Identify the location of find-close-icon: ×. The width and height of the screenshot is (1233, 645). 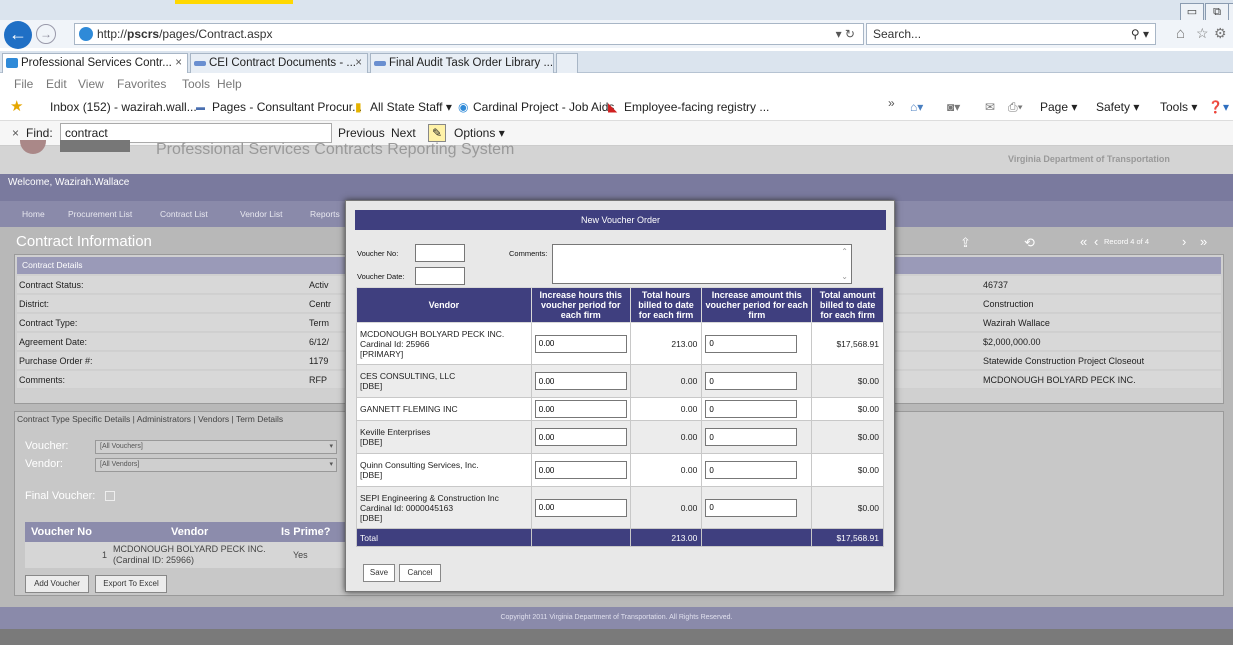
(15, 133).